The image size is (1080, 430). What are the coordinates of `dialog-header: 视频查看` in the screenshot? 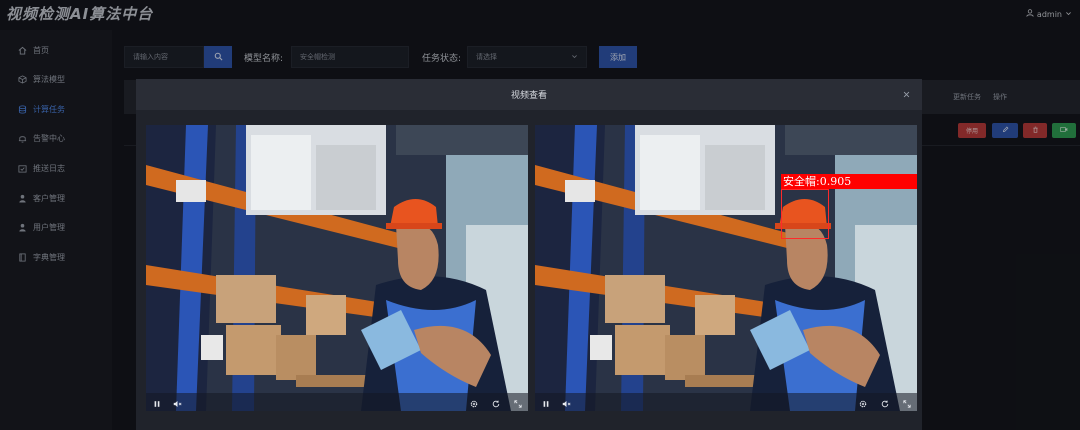 It's located at (529, 94).